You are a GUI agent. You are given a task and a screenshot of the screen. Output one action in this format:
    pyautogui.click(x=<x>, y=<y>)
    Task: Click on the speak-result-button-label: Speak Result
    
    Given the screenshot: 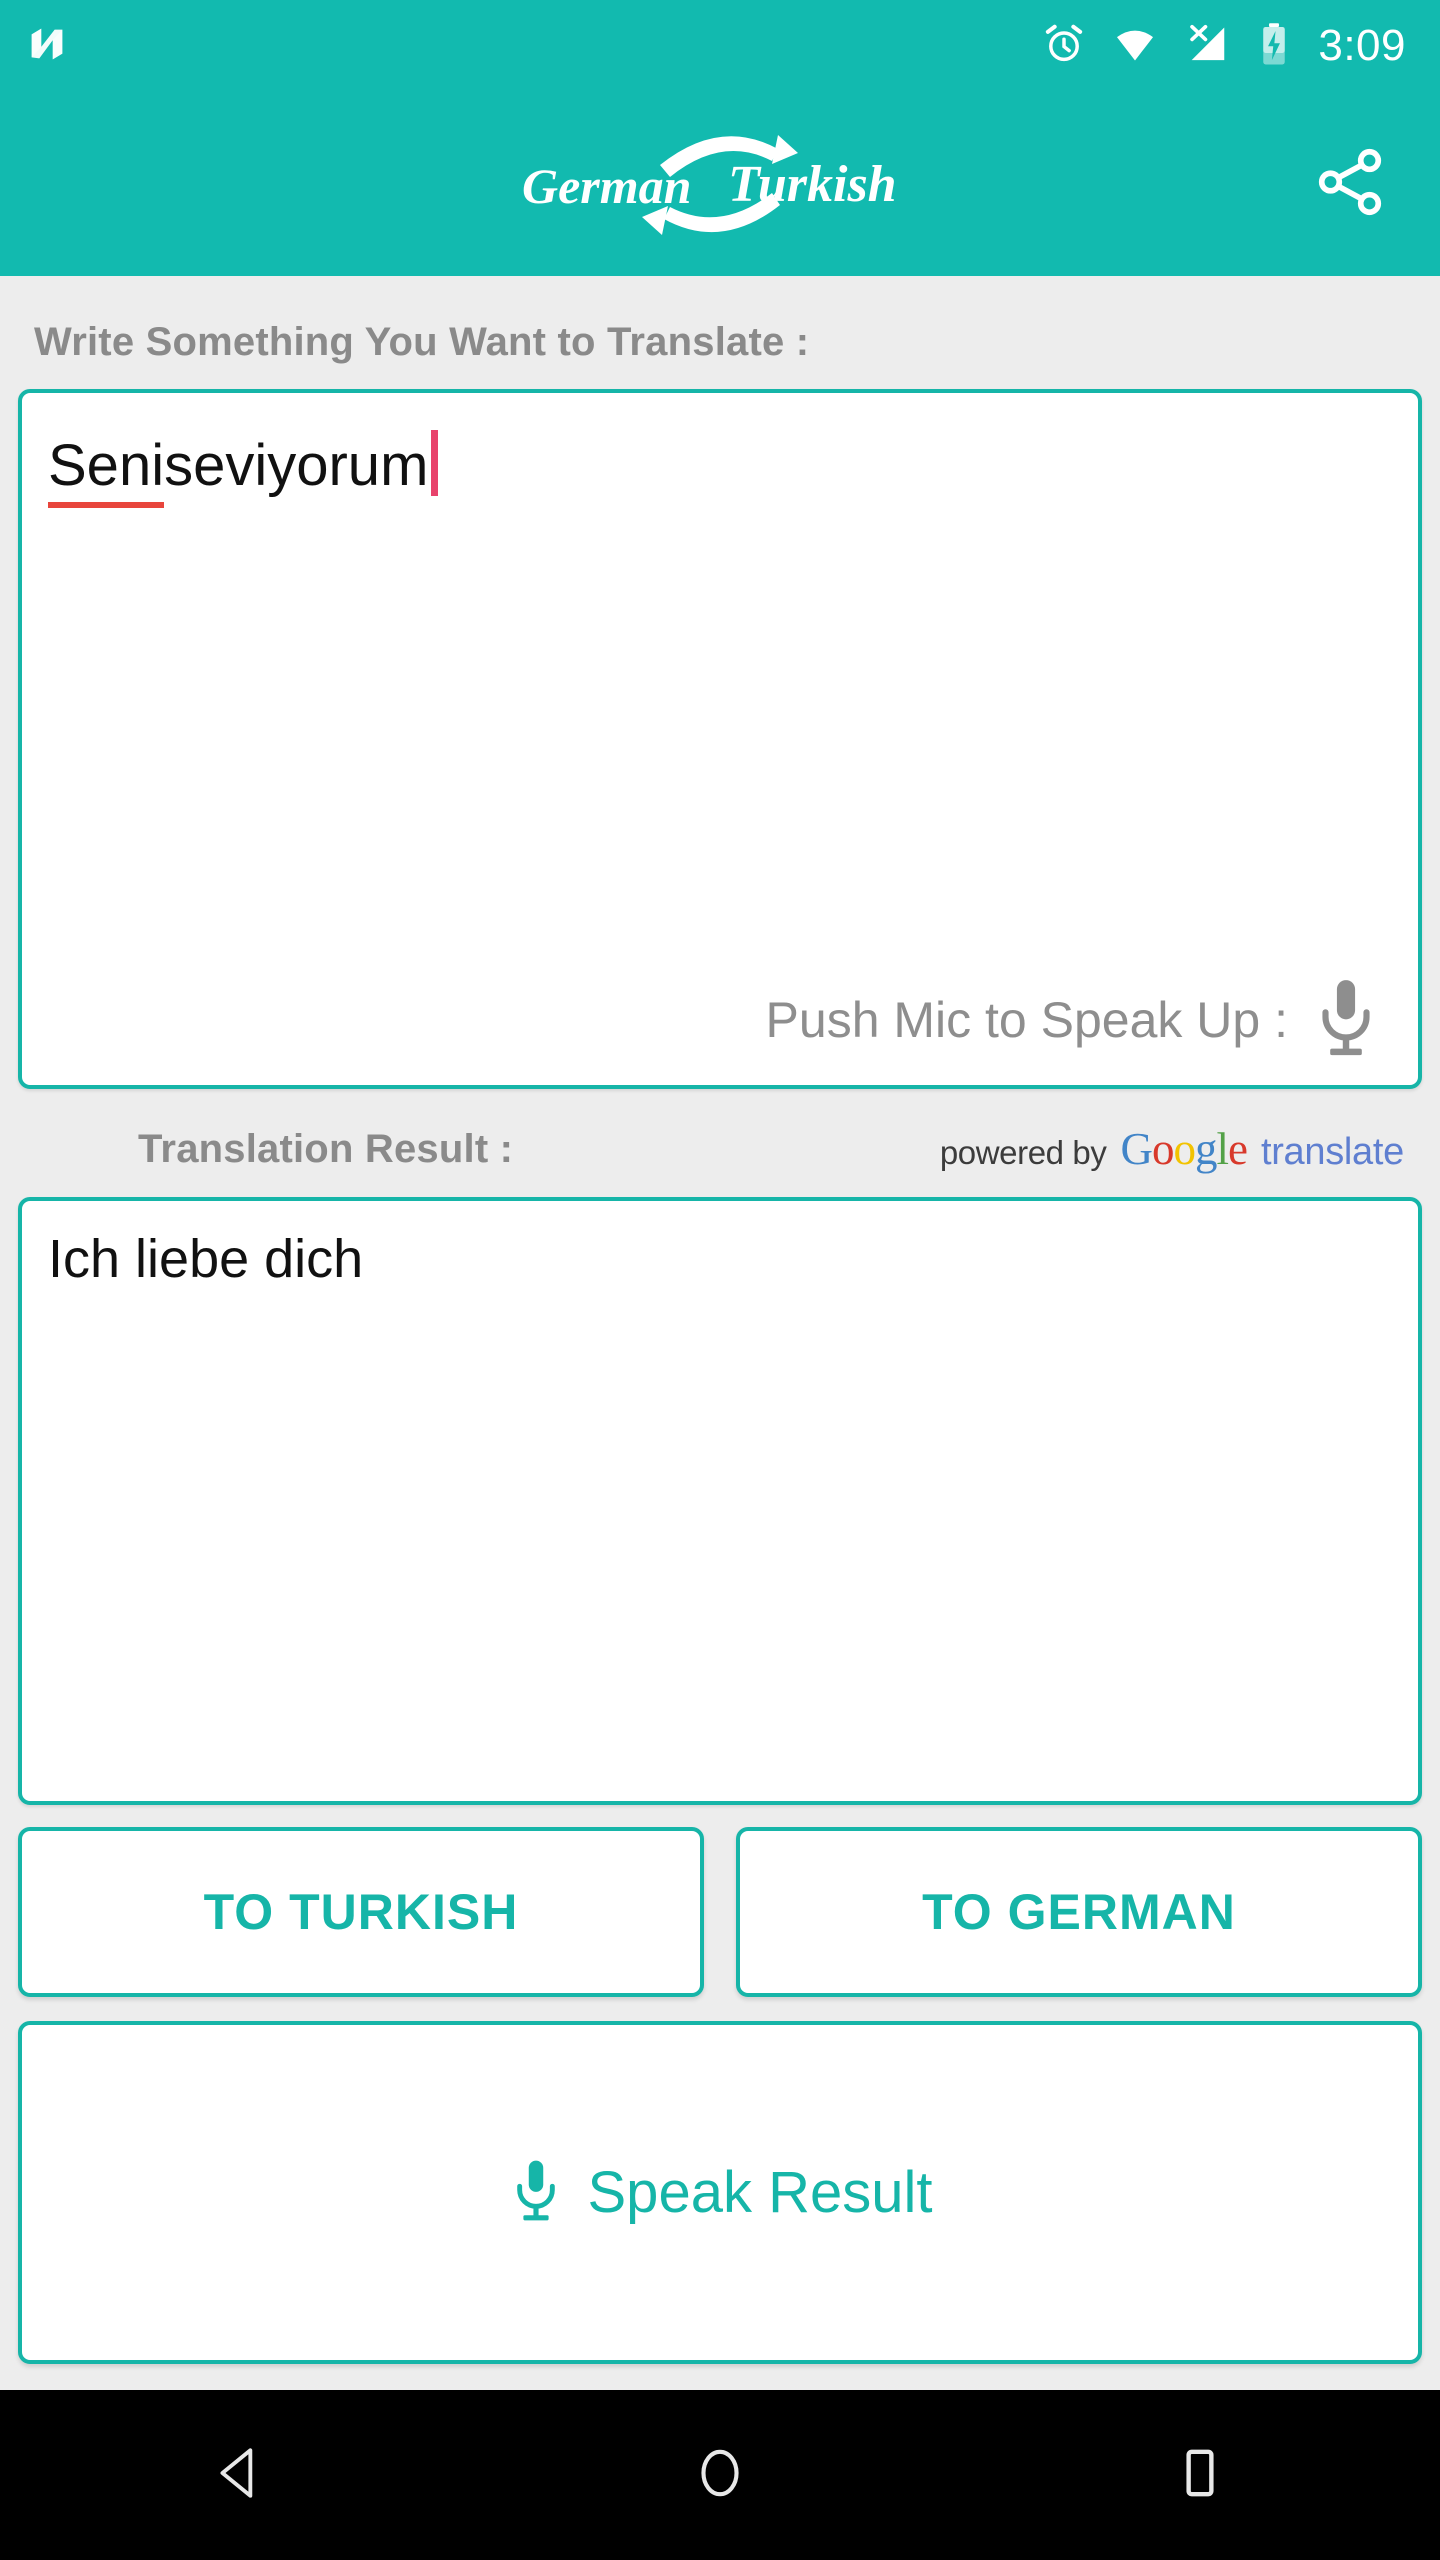 What is the action you would take?
    pyautogui.click(x=760, y=2192)
    